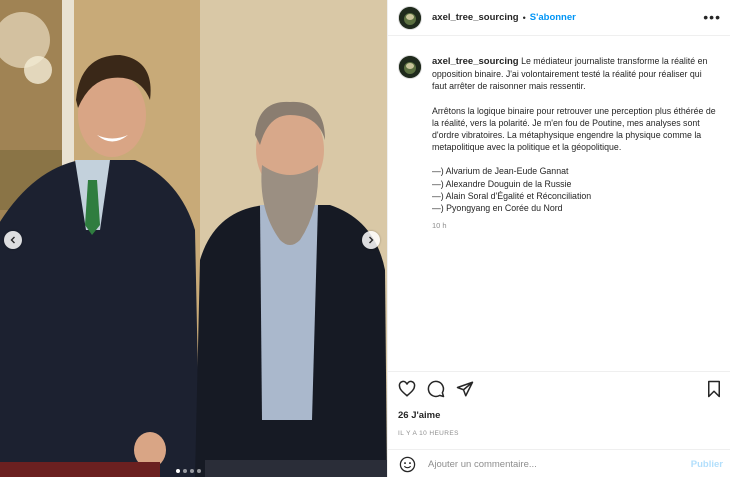 The image size is (730, 479). What do you see at coordinates (497, 208) in the screenshot?
I see `list-item: —) Pyongyang en Corée du Nord` at bounding box center [497, 208].